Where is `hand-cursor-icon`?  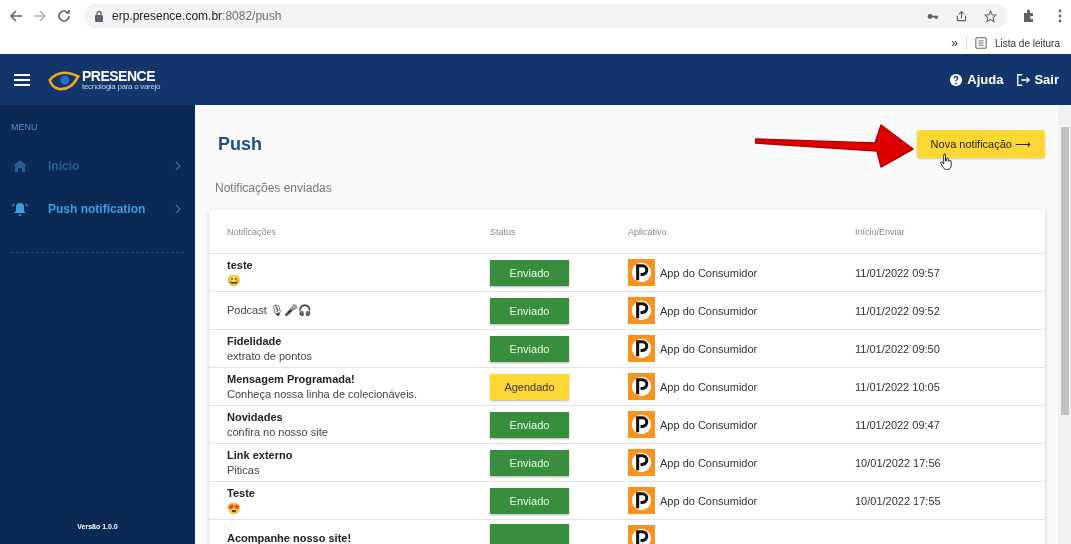 hand-cursor-icon is located at coordinates (946, 162).